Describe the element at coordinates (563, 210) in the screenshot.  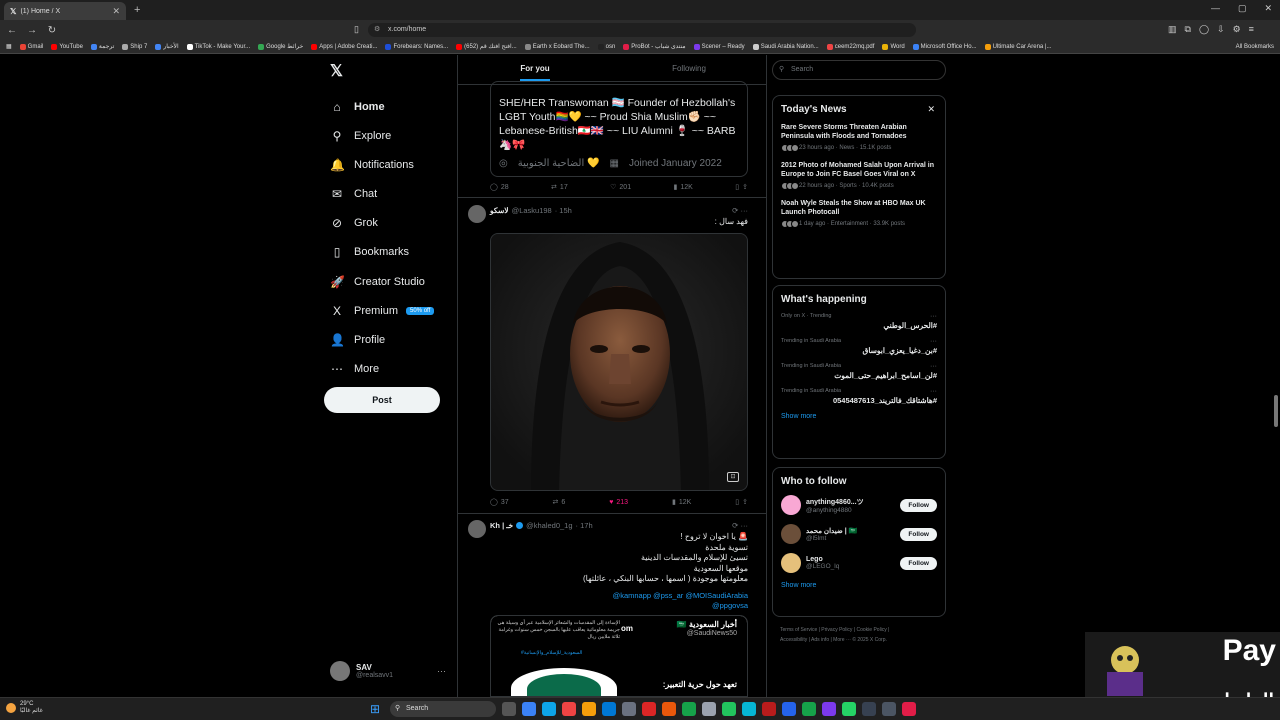
I see `tweet-time: · 15h` at that location.